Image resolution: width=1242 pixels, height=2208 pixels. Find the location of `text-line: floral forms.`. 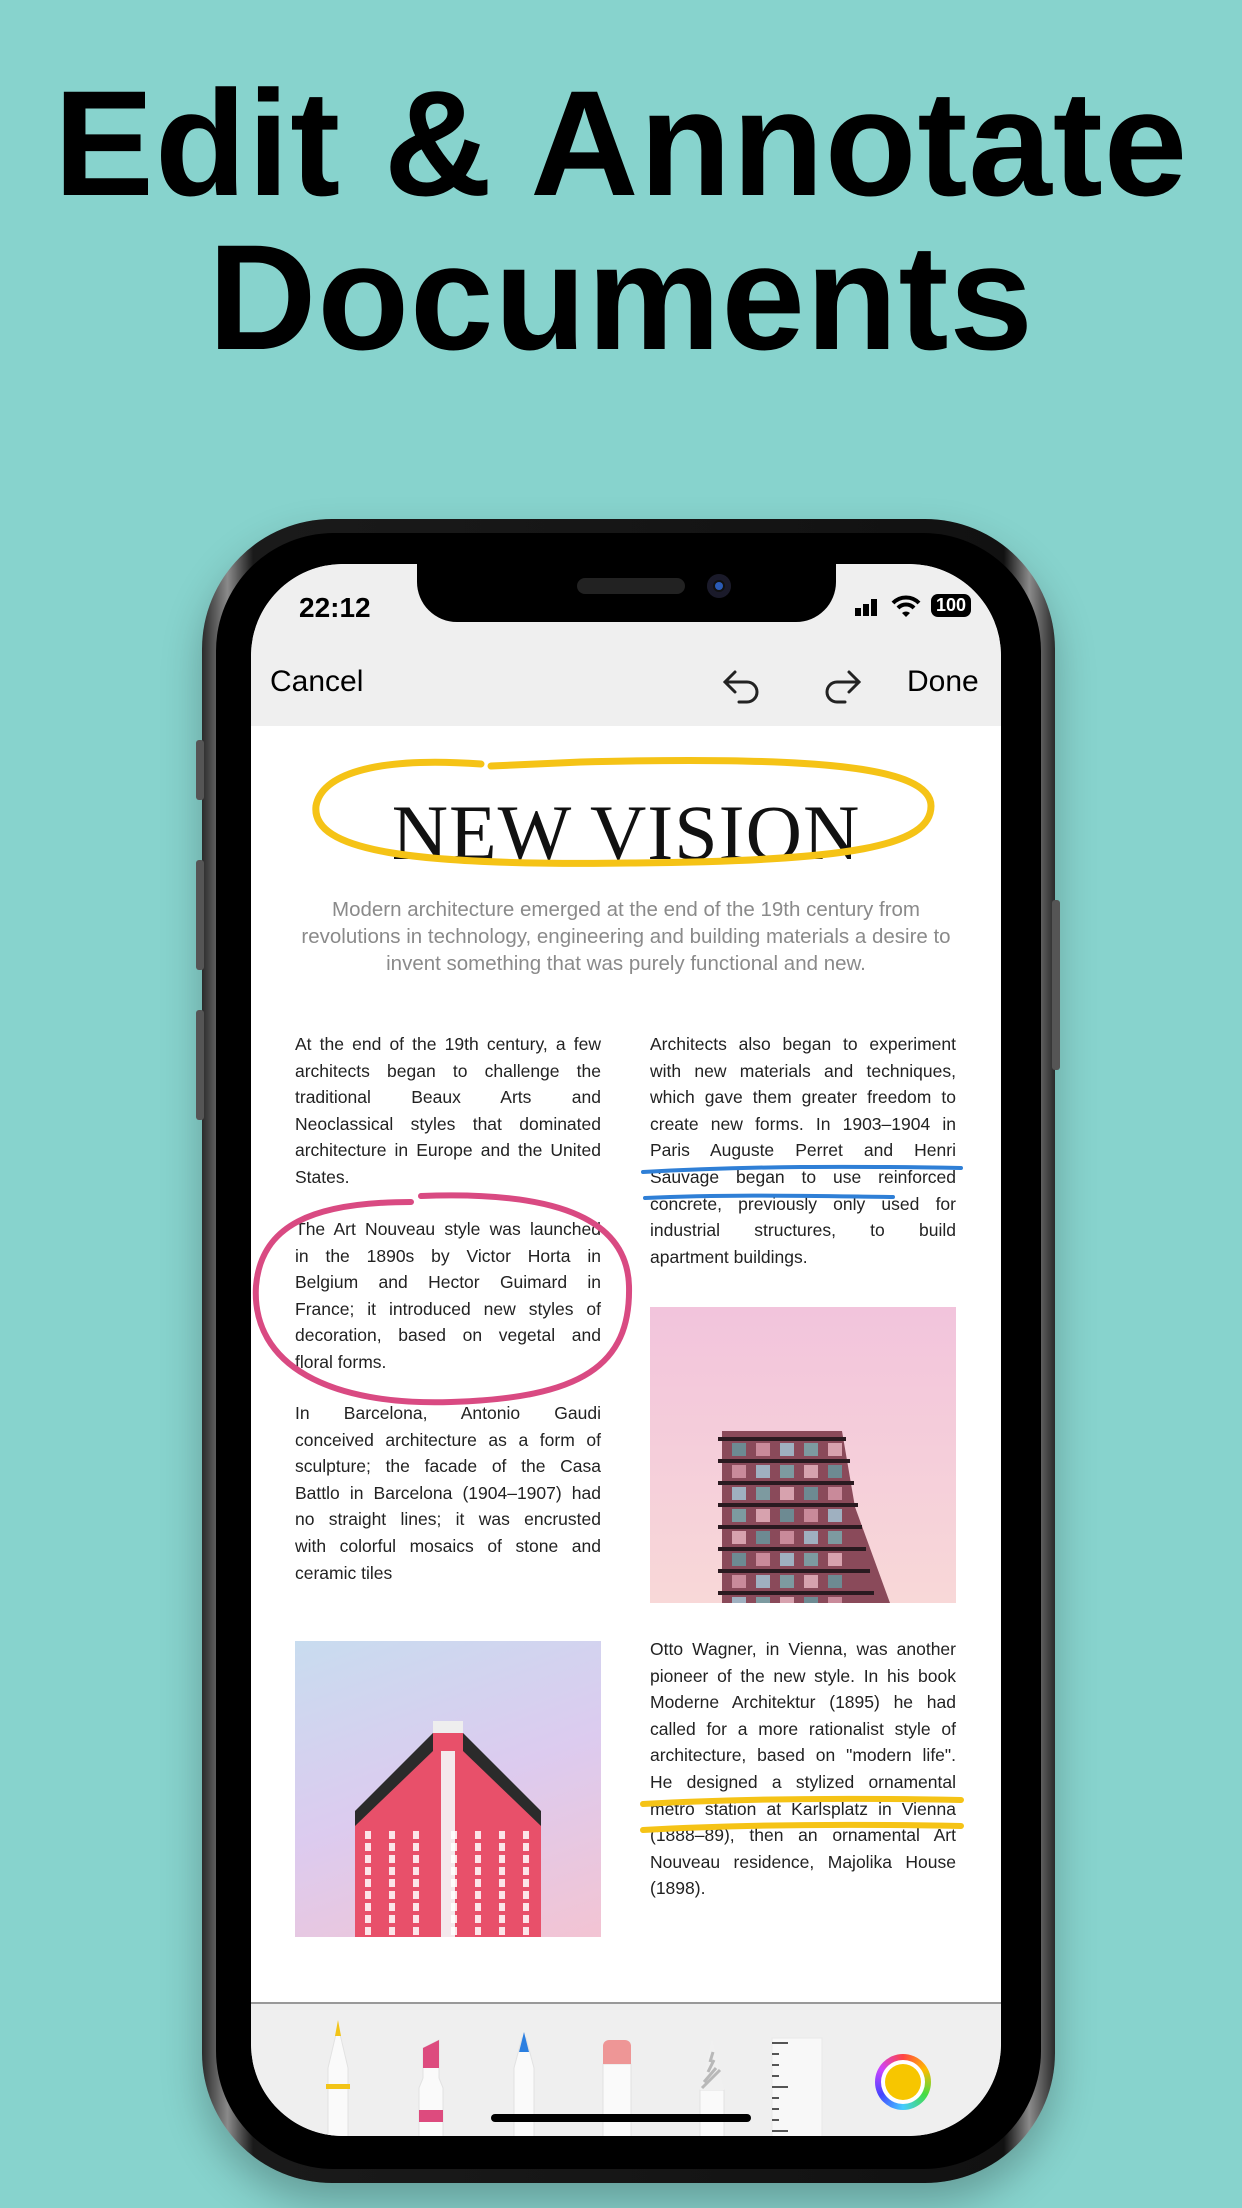

text-line: floral forms. is located at coordinates (341, 1361).